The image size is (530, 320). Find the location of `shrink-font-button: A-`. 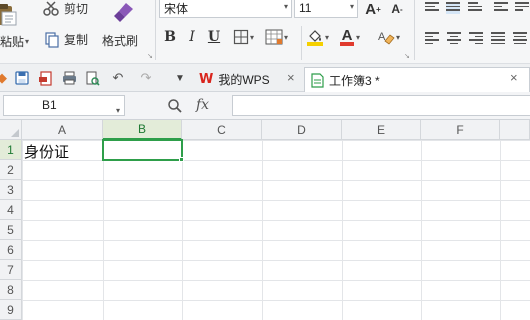

shrink-font-button: A- is located at coordinates (397, 9).